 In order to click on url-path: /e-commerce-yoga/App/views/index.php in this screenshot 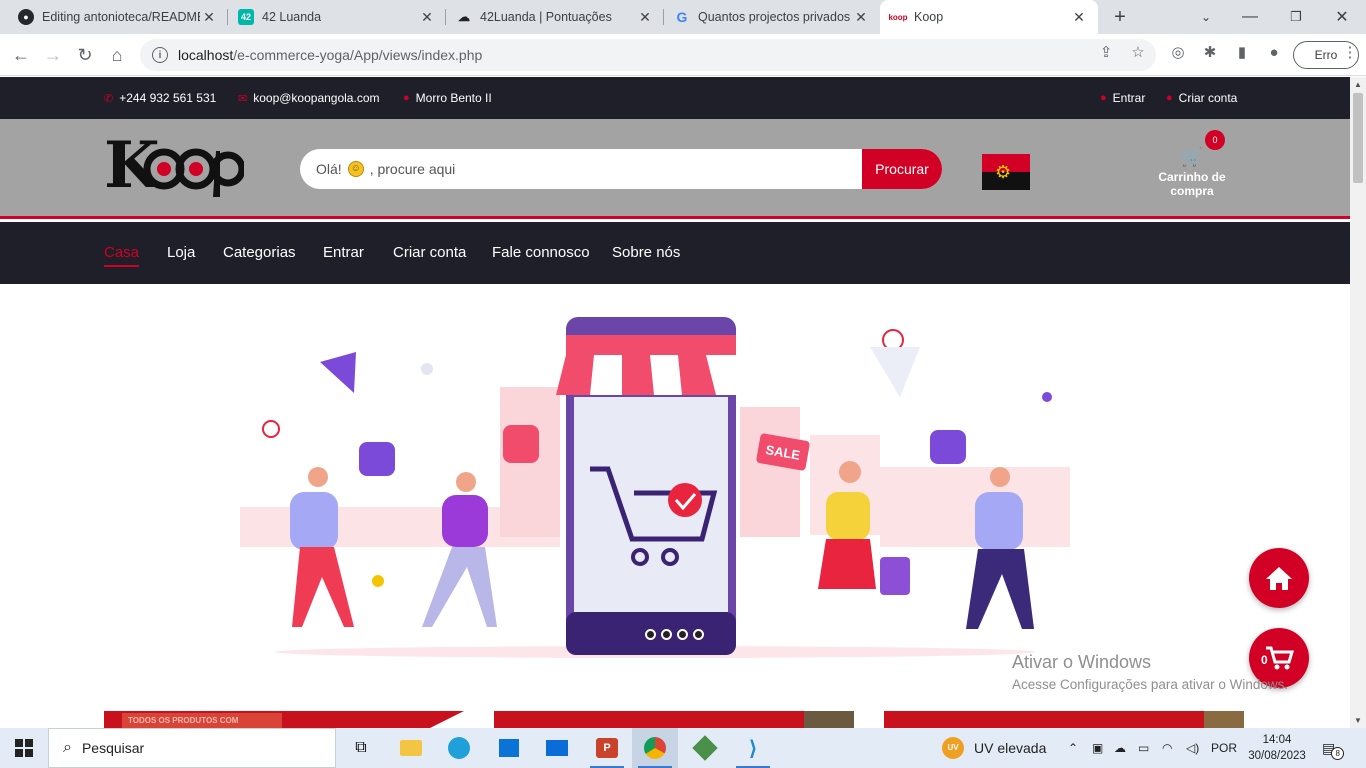, I will do `click(358, 55)`.